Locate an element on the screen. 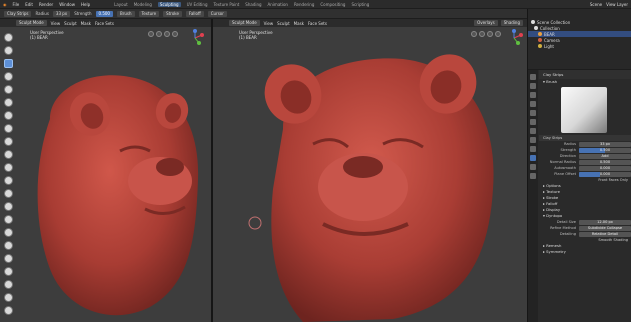 The image size is (631, 322). stroke-menu: Stroke is located at coordinates (172, 13).